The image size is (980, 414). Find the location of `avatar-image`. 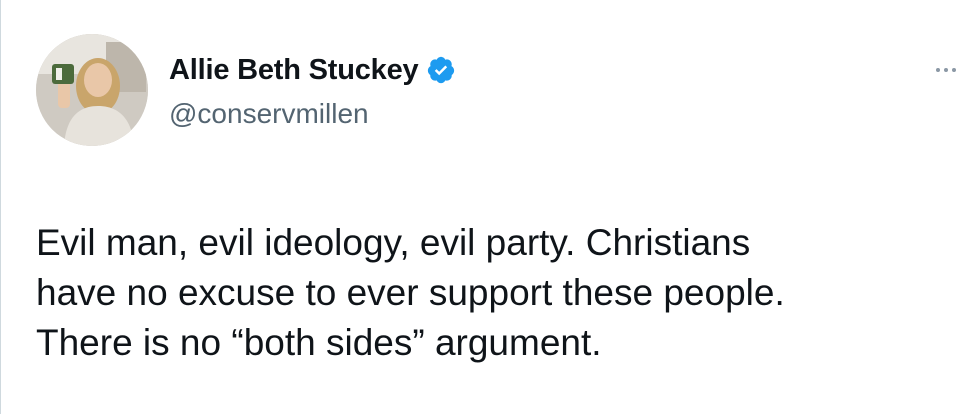

avatar-image is located at coordinates (92, 90).